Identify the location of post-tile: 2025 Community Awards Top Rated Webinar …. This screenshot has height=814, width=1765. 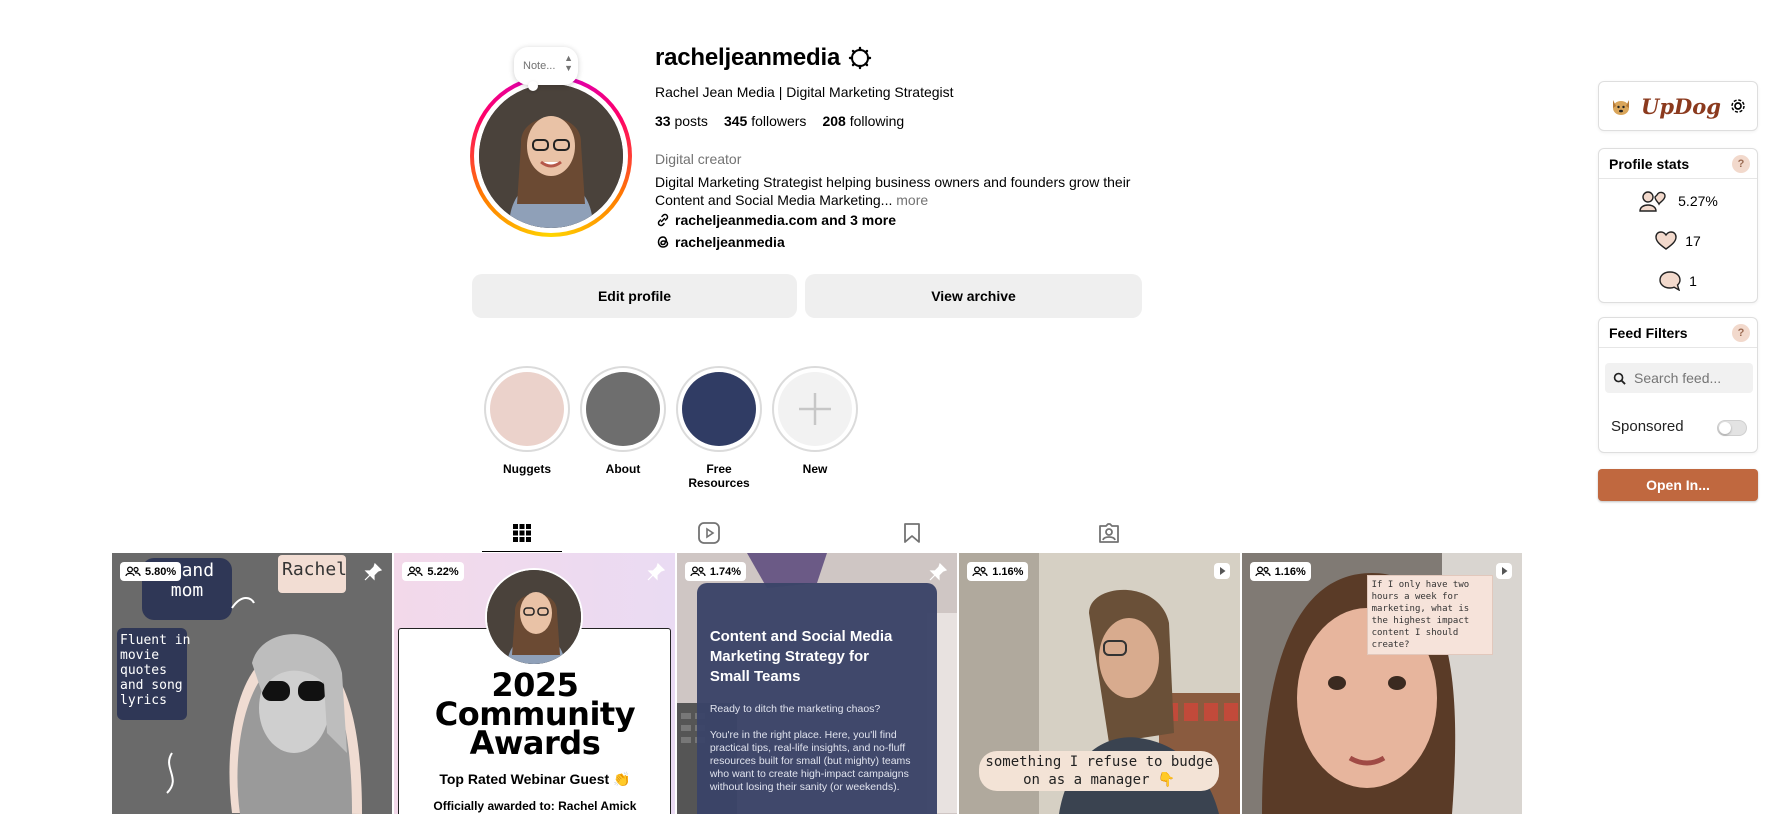
(534, 683).